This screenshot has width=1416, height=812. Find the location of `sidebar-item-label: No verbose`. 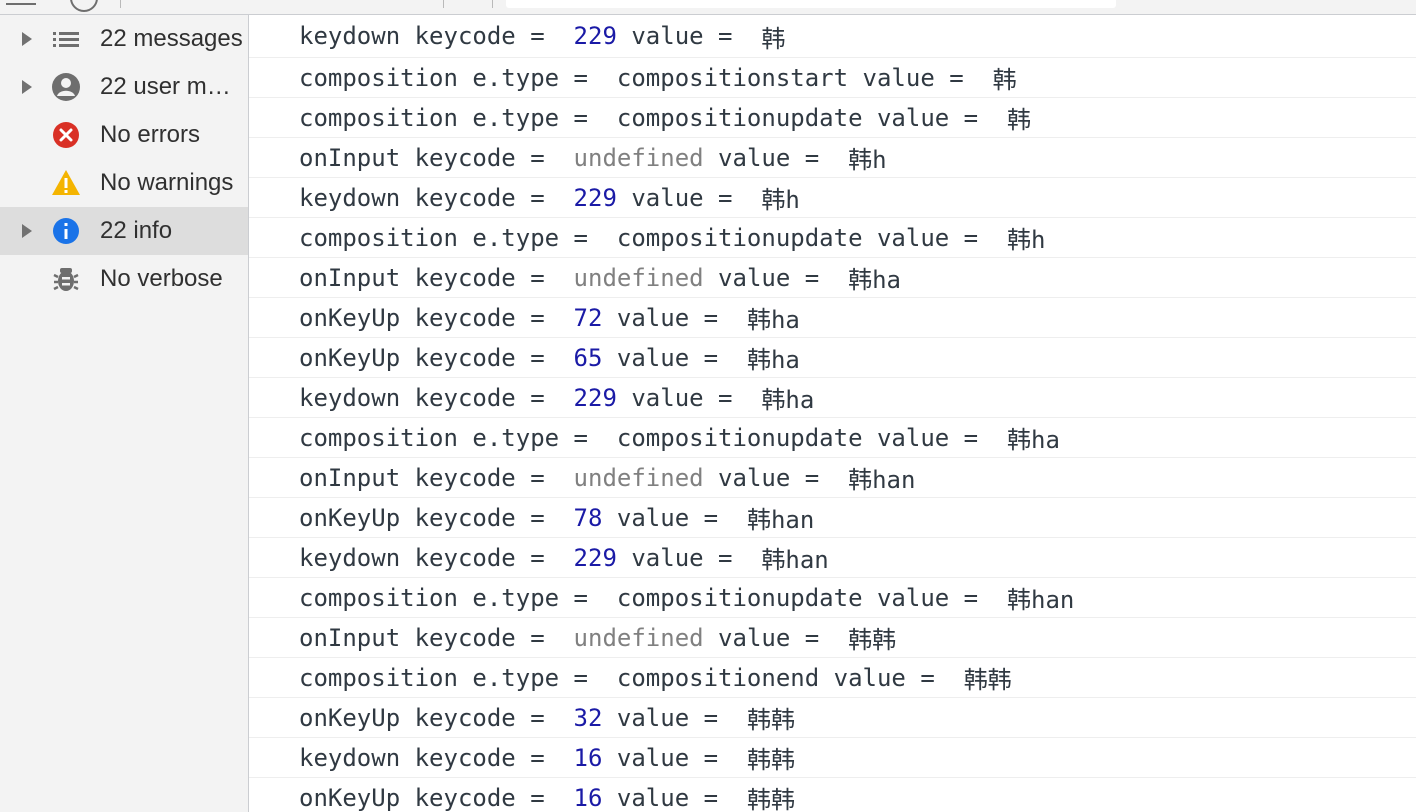

sidebar-item-label: No verbose is located at coordinates (161, 278).